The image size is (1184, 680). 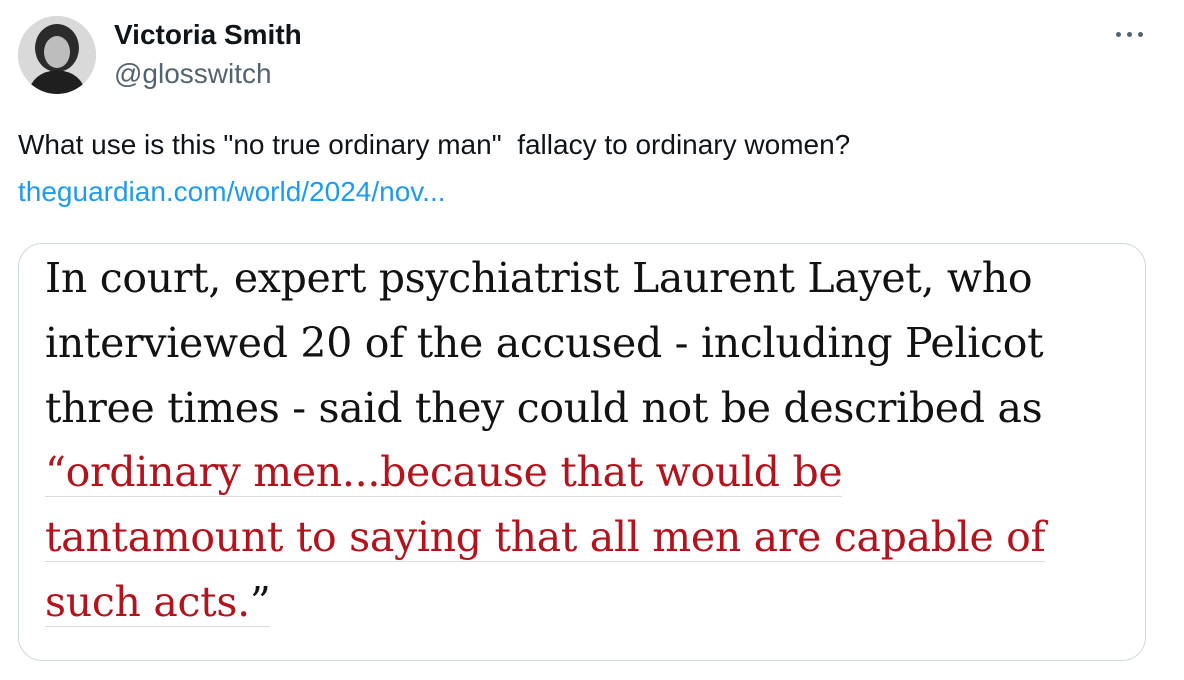 I want to click on more-horizontal-icon, so click(x=1130, y=35).